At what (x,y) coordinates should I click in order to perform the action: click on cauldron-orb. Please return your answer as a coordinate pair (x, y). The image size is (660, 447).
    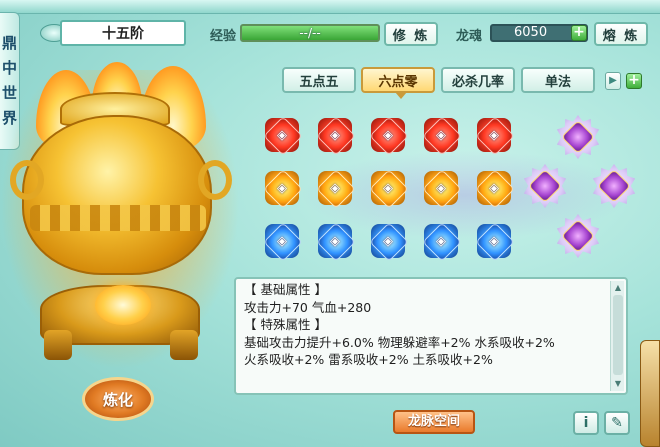
    Looking at the image, I should click on (123, 305).